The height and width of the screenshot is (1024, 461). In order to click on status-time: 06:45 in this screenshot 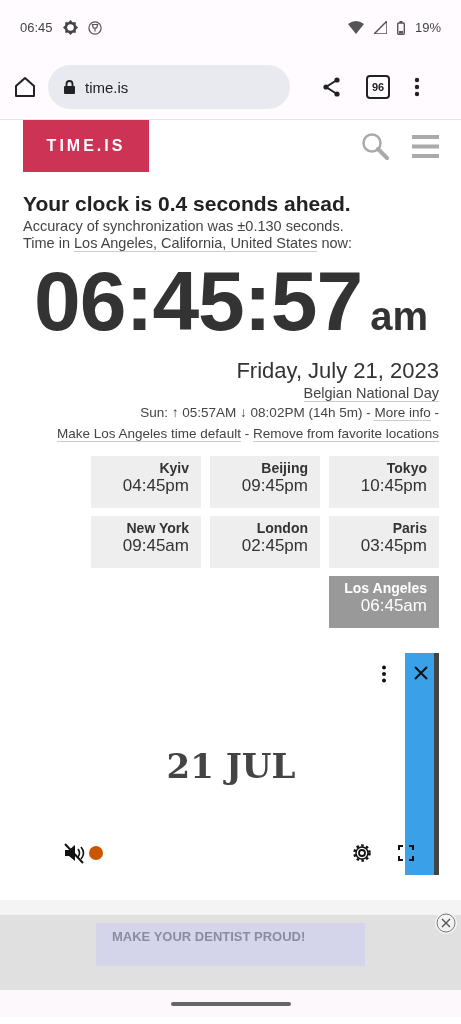, I will do `click(36, 27)`.